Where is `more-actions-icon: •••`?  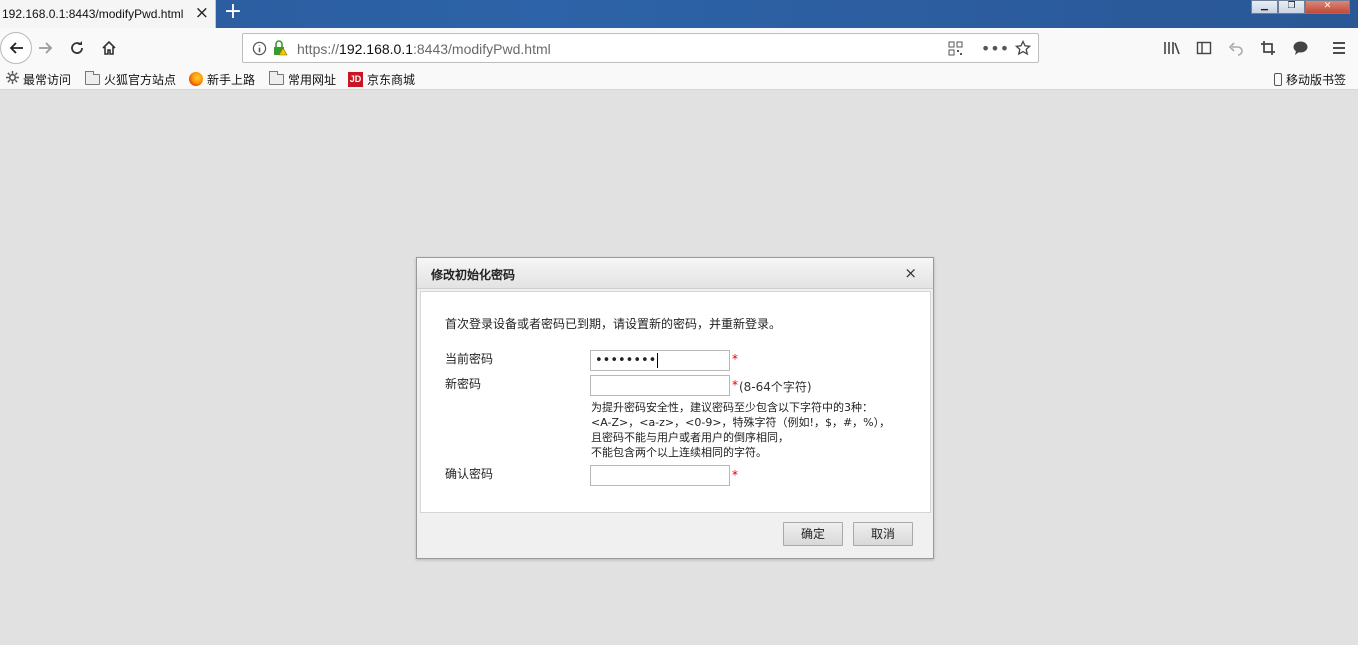 more-actions-icon: ••• is located at coordinates (995, 48).